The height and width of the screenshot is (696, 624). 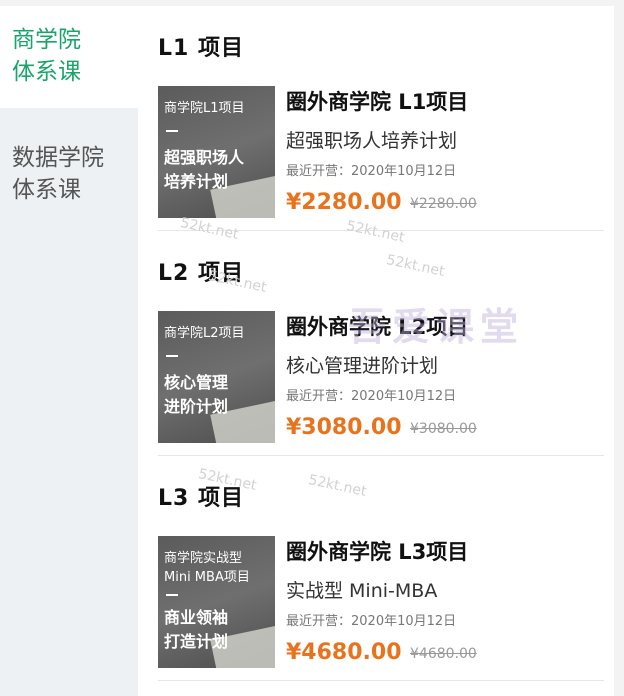 I want to click on thumbnail-headline-2: 打造计划, so click(x=196, y=641).